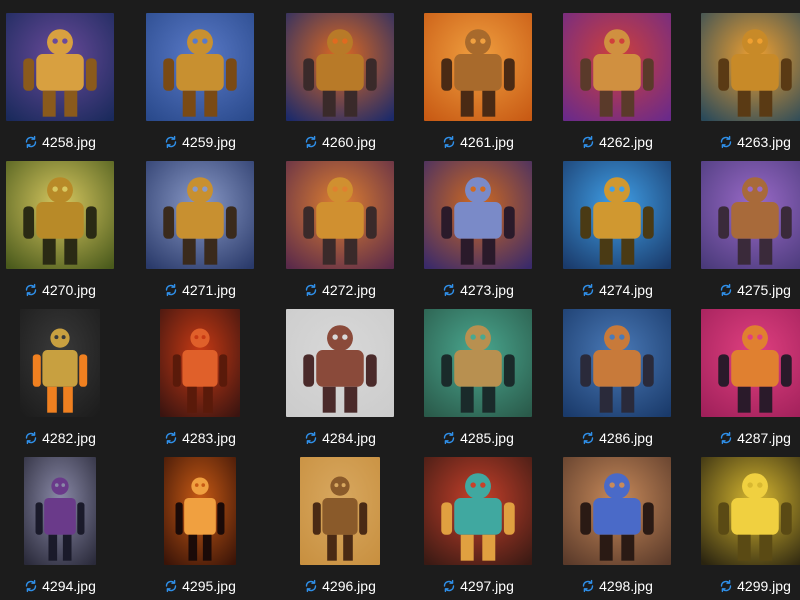 Image resolution: width=800 pixels, height=600 pixels. Describe the element at coordinates (745, 290) in the screenshot. I see `file-label: 4275.jpg` at that location.